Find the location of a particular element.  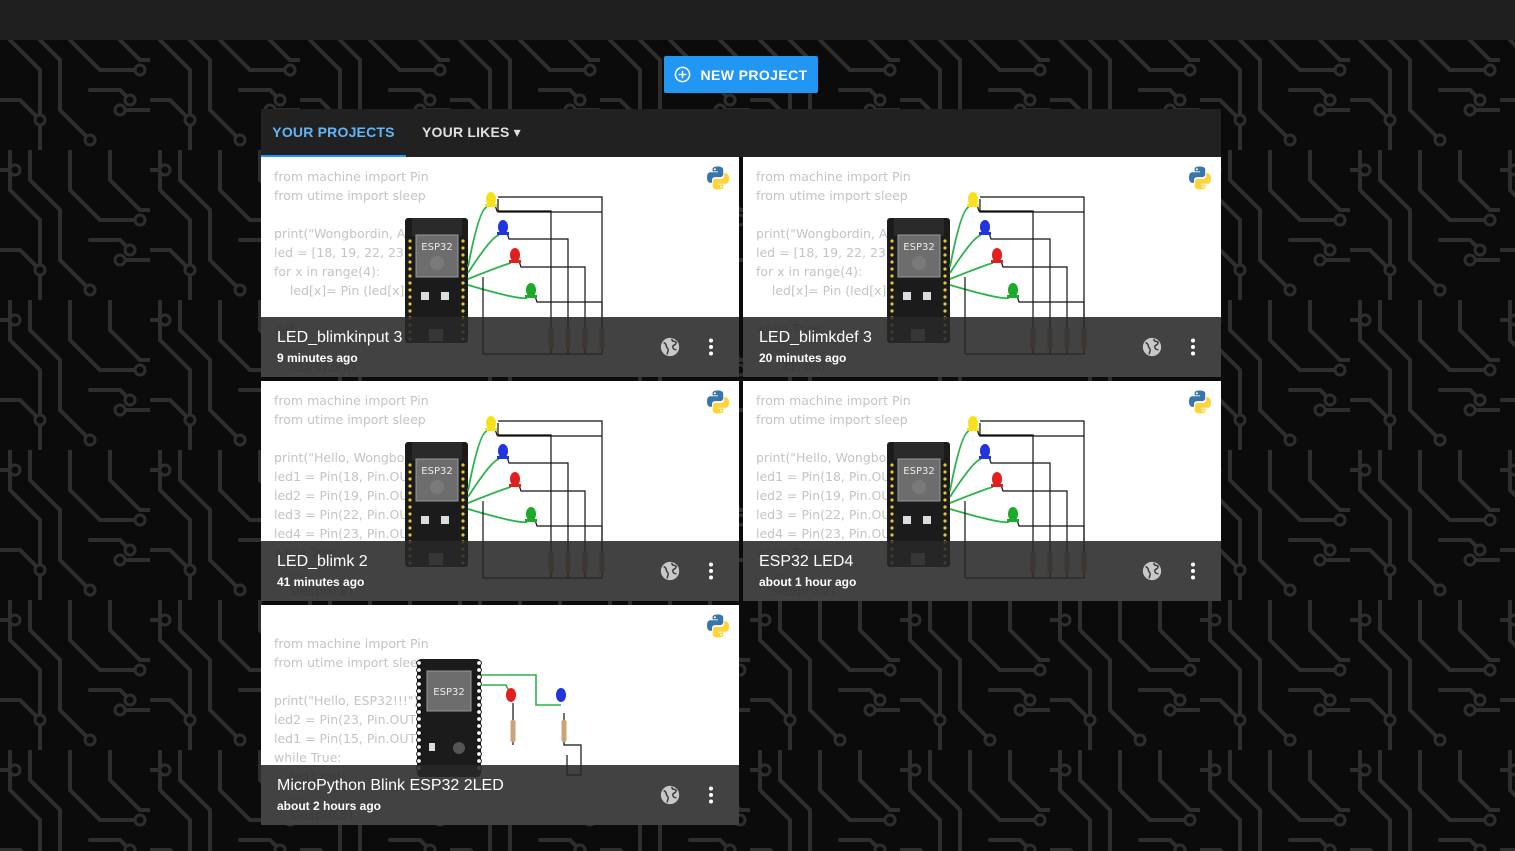

top-bar is located at coordinates (757, 20).